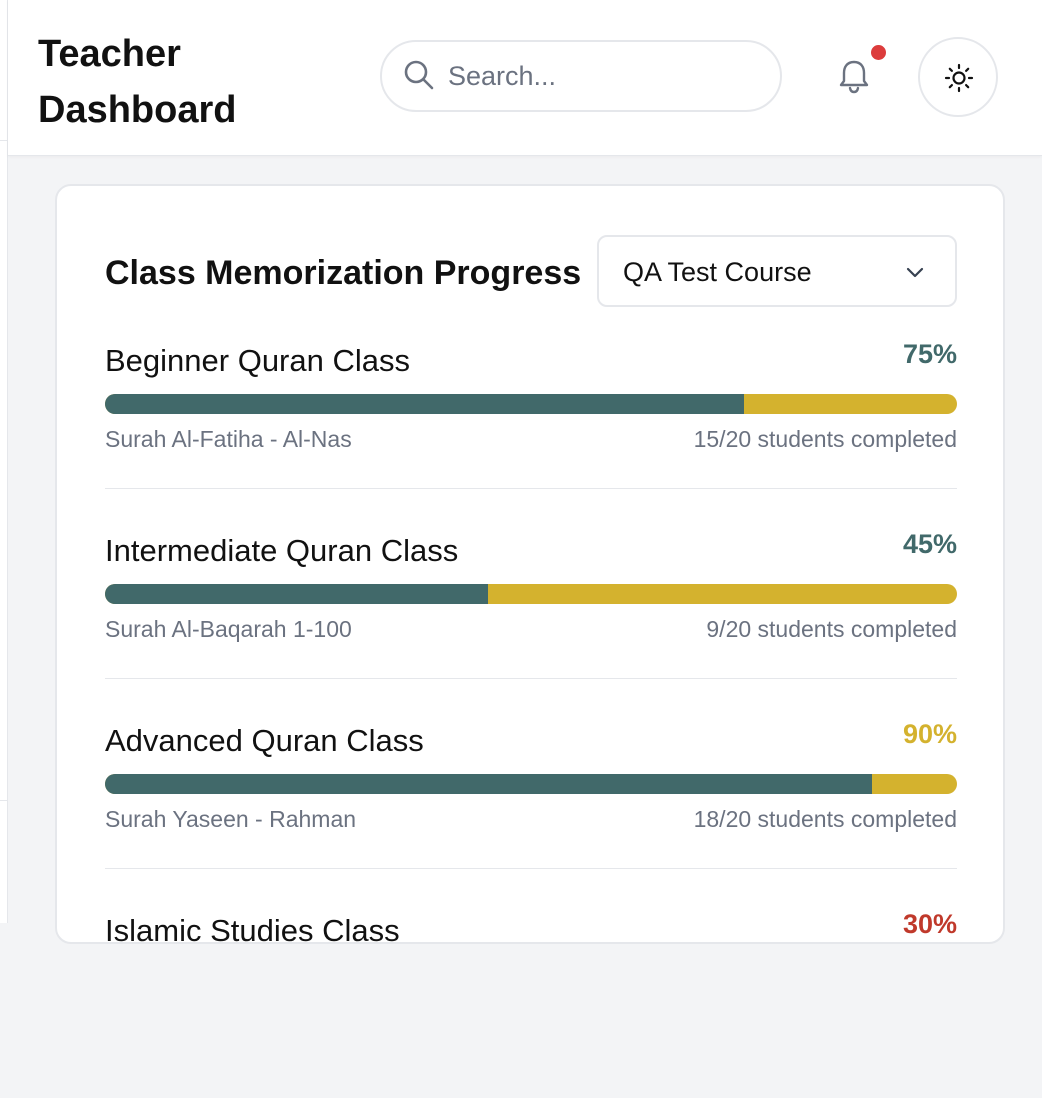 Image resolution: width=1042 pixels, height=1098 pixels. Describe the element at coordinates (257, 360) in the screenshot. I see `class-name: Beginner Quran Class` at that location.